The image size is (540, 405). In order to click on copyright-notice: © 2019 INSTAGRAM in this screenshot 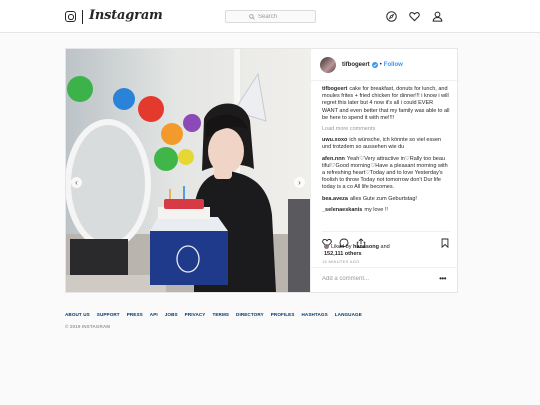, I will do `click(88, 326)`.